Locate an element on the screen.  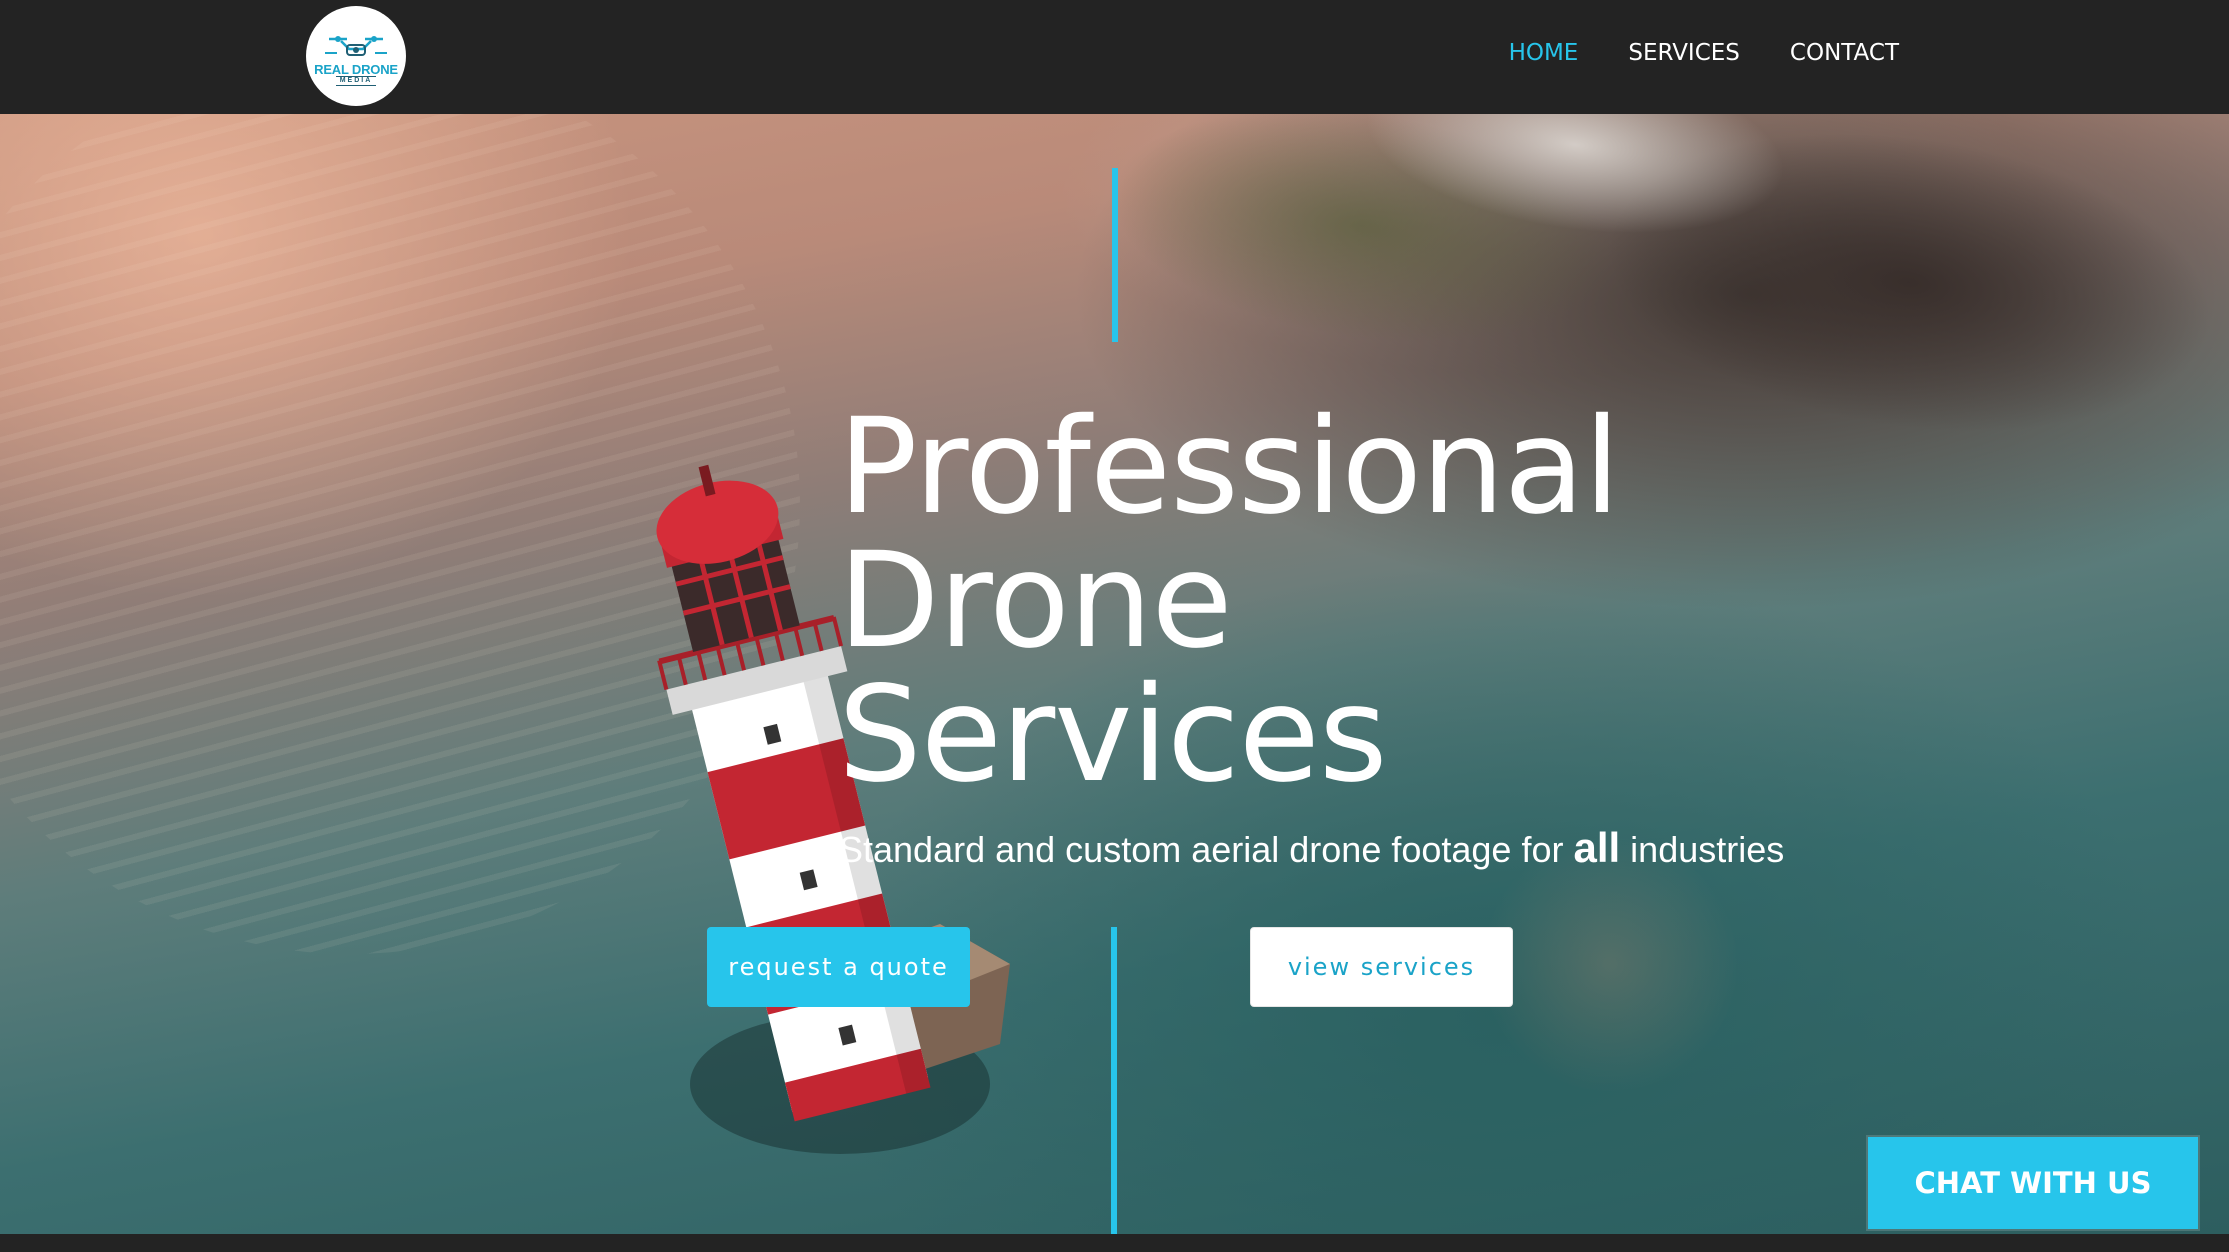
hero-headline: Professional Drone Services is located at coordinates (1229, 601).